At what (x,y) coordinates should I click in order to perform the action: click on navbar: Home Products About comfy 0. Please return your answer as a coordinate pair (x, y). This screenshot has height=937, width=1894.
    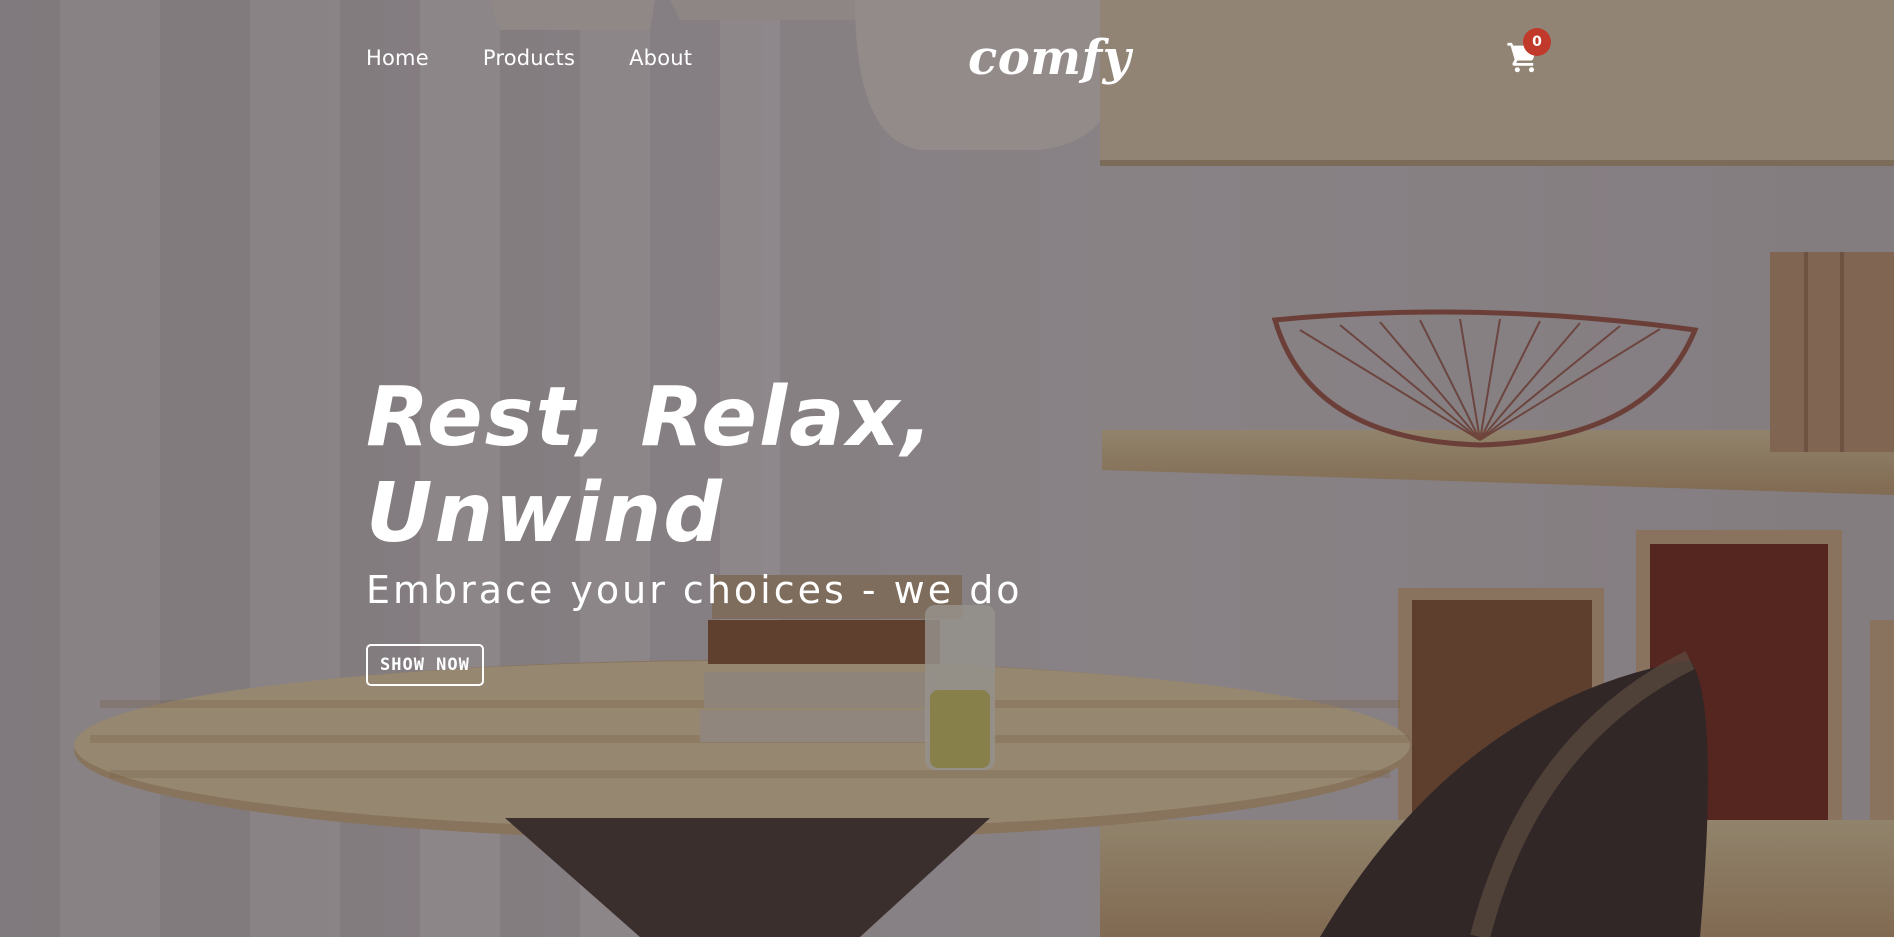
    Looking at the image, I should click on (947, 60).